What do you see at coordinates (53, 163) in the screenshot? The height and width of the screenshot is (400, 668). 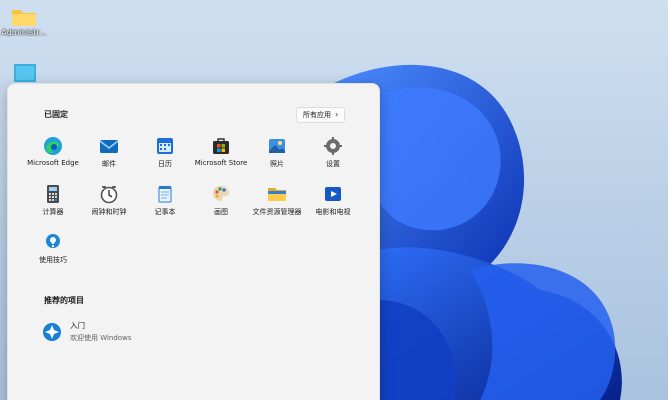 I see `app-name: Microsoft Edge` at bounding box center [53, 163].